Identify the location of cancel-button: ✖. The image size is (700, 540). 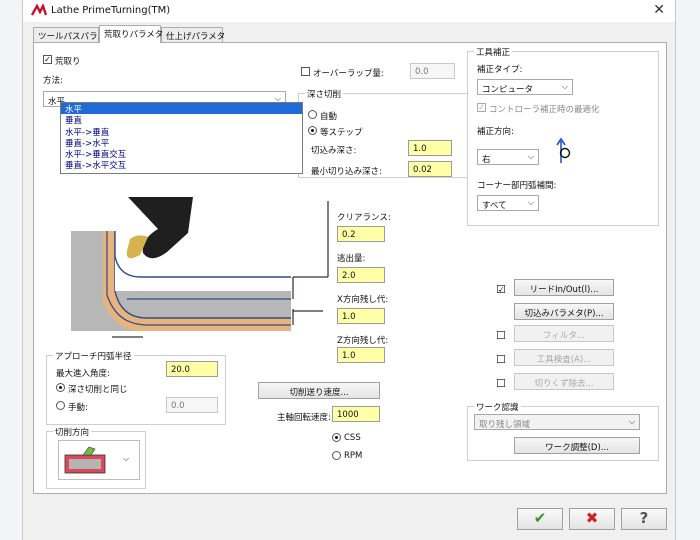
(592, 519).